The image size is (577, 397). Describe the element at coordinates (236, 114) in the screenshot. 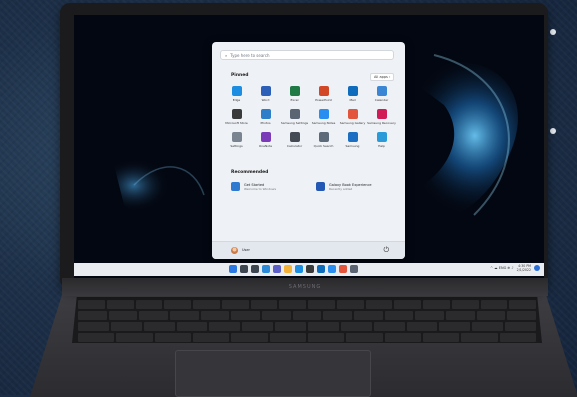

I see `store-icon` at that location.